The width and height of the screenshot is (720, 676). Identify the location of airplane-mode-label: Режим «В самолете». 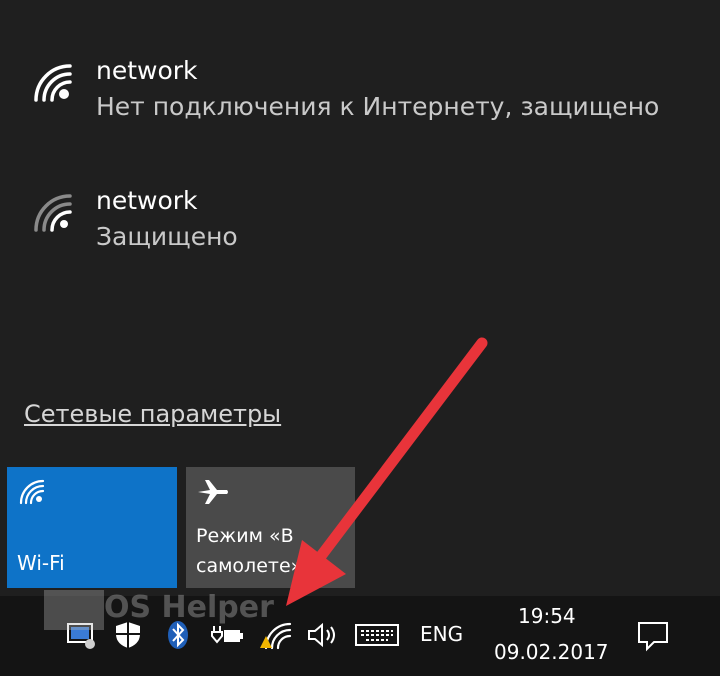
(249, 551).